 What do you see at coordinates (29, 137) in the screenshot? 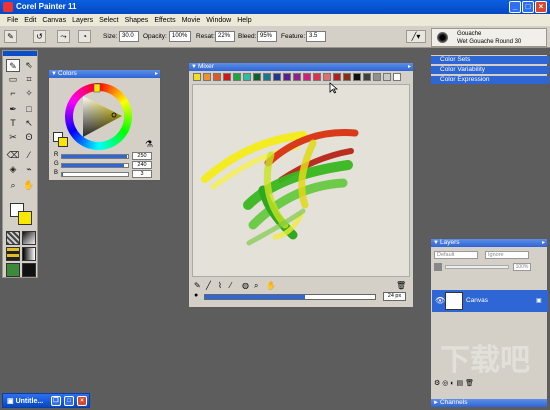
I see `lasso-icon: ʘ` at bounding box center [29, 137].